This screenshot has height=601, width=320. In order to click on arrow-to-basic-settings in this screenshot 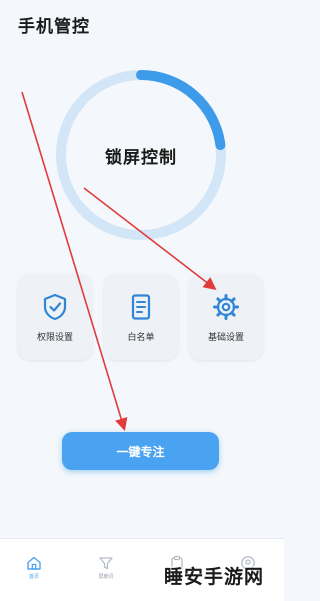, I will do `click(150, 238)`.